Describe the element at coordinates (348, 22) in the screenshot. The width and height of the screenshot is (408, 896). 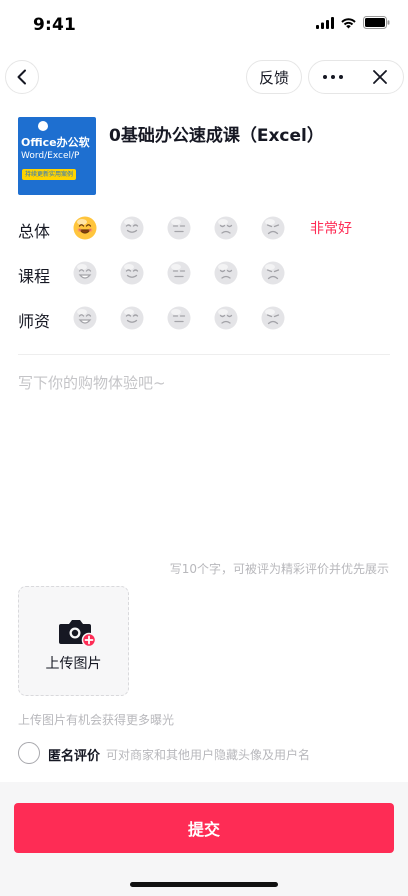
I see `wifi-icon` at that location.